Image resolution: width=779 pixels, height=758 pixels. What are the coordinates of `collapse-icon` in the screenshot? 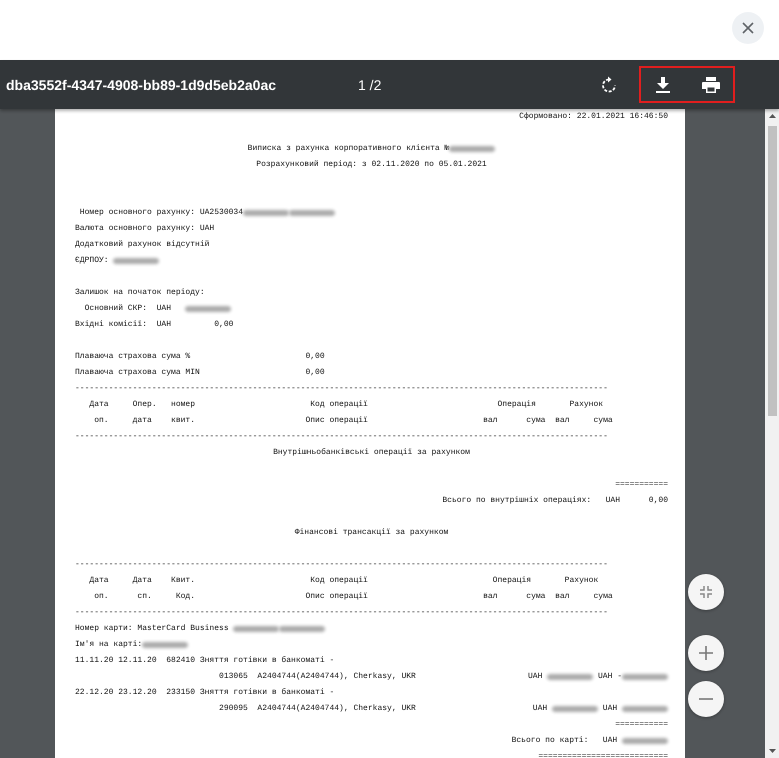 It's located at (706, 592).